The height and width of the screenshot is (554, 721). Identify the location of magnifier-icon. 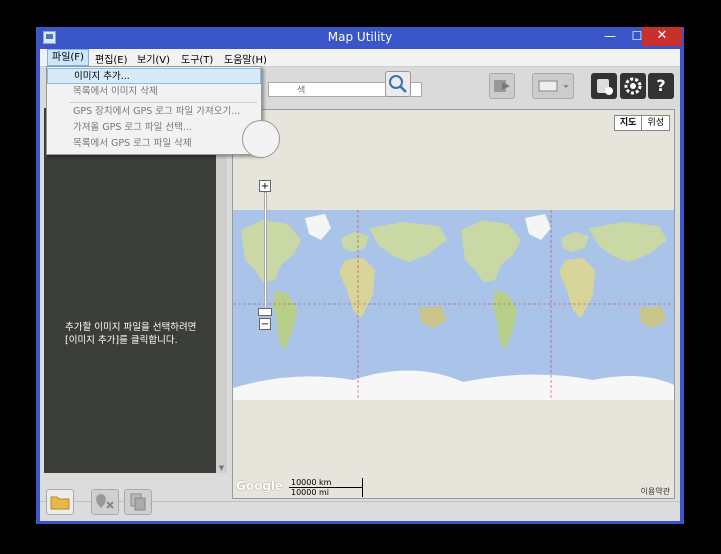
(398, 84).